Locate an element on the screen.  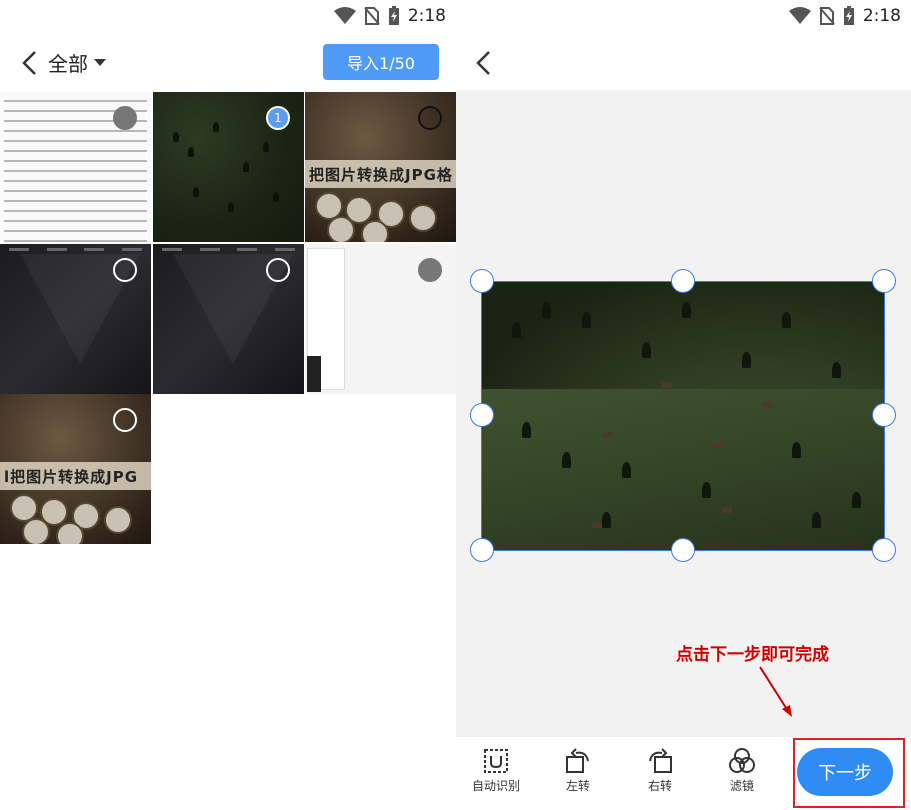
crop-handle-left is located at coordinates (482, 415).